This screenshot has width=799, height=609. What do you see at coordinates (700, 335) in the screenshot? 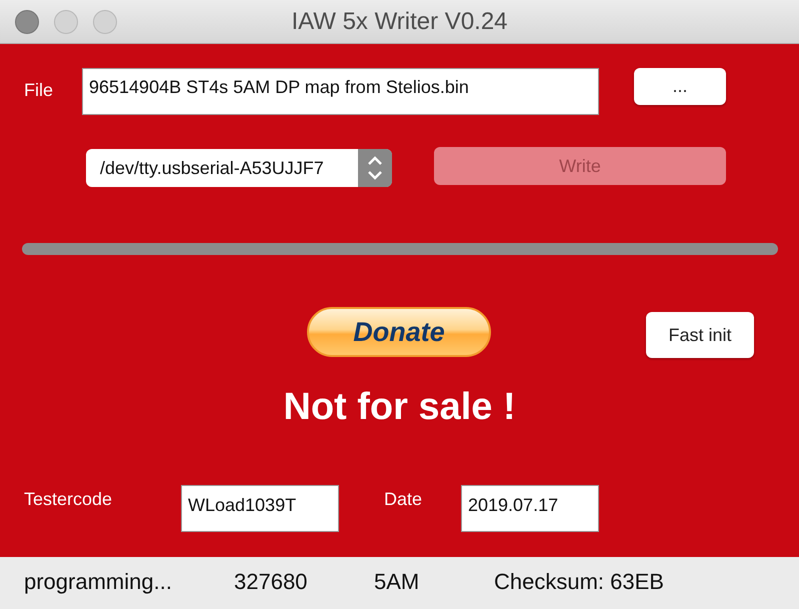
I see `fast-init-button: Fast init` at bounding box center [700, 335].